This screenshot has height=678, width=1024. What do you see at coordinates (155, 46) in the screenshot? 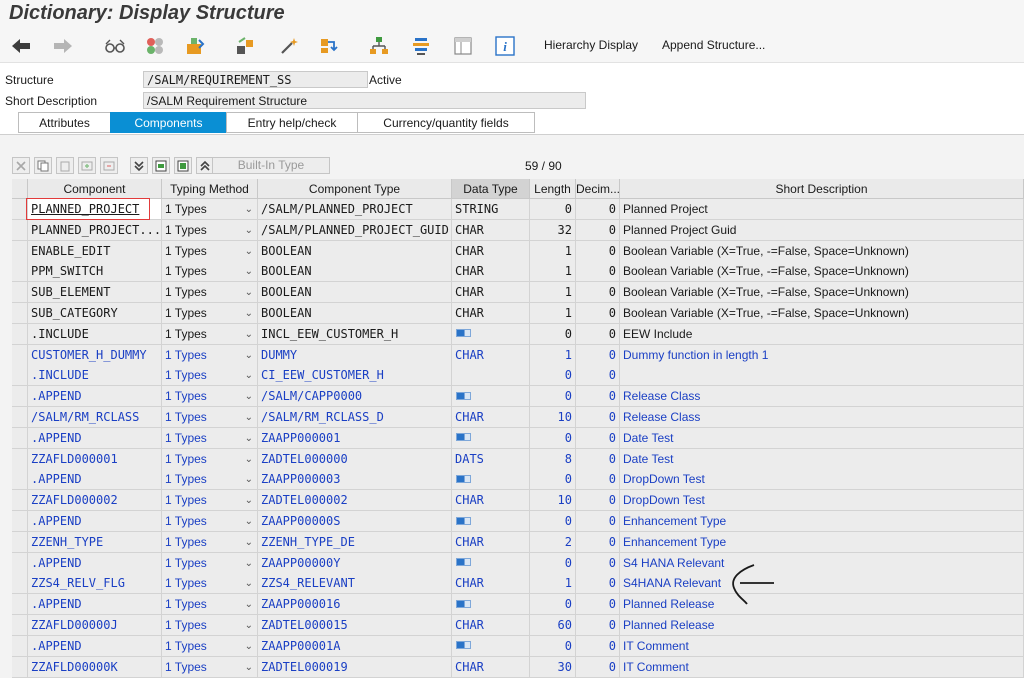
I see `check-objects-icon` at bounding box center [155, 46].